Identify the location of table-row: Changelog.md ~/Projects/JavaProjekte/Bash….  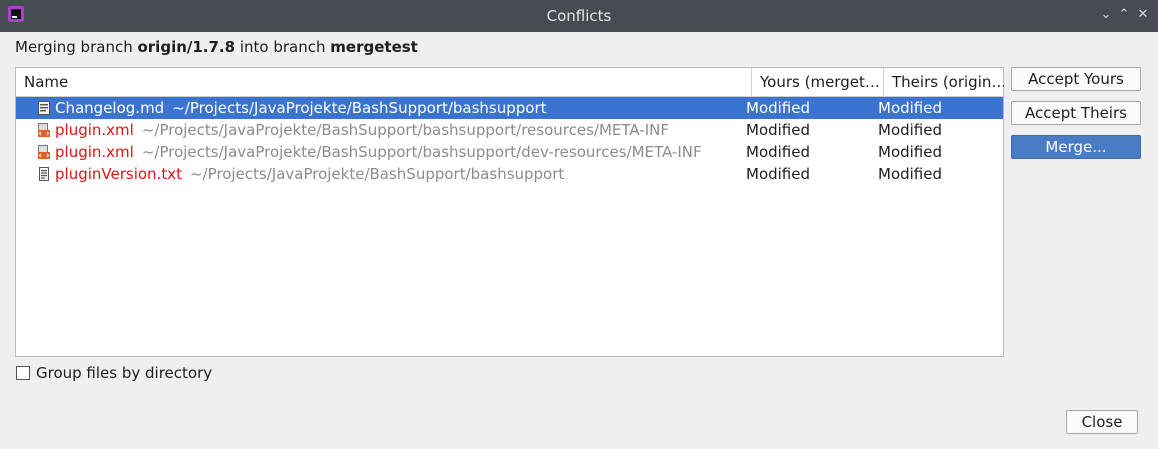
(509, 108).